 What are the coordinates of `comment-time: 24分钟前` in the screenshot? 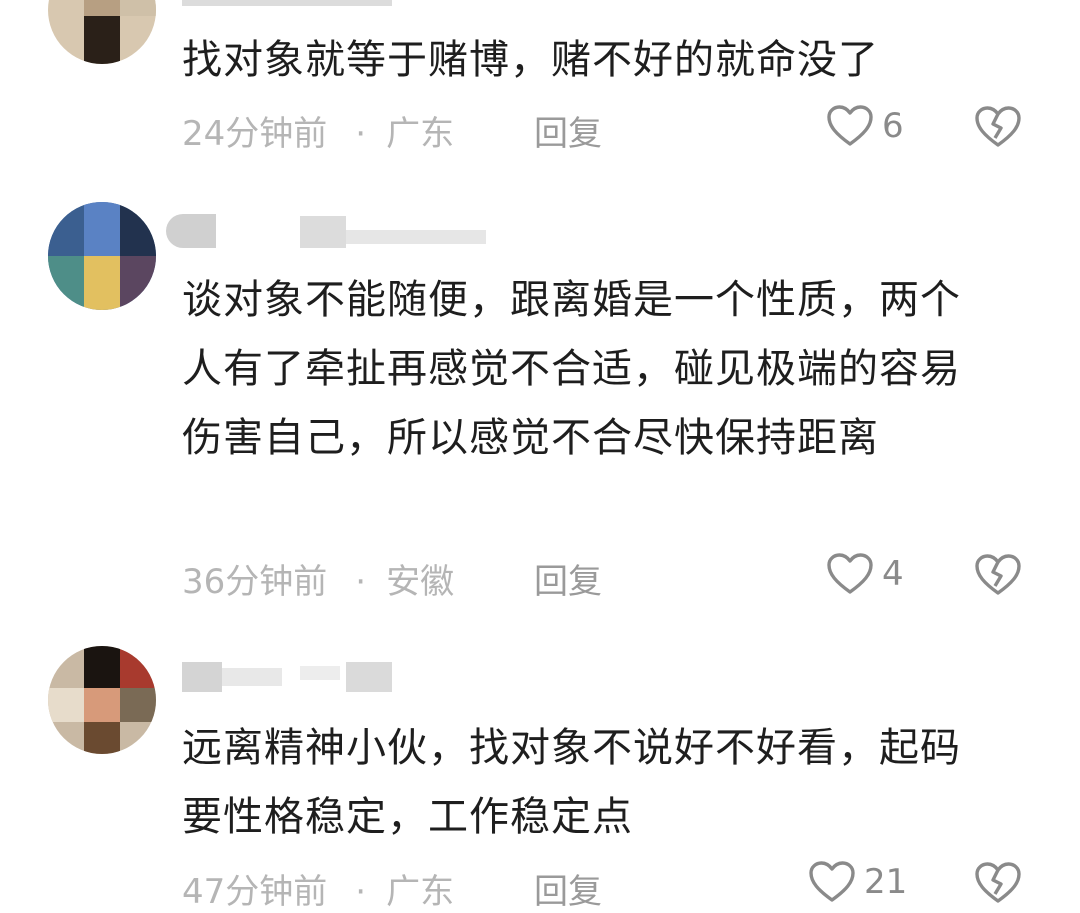 It's located at (255, 134).